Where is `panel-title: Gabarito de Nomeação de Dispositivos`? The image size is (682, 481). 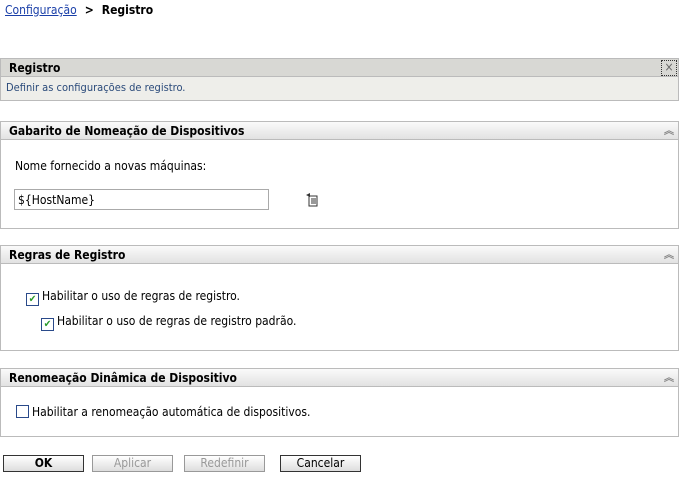
panel-title: Gabarito de Nomeação de Dispositivos is located at coordinates (127, 131).